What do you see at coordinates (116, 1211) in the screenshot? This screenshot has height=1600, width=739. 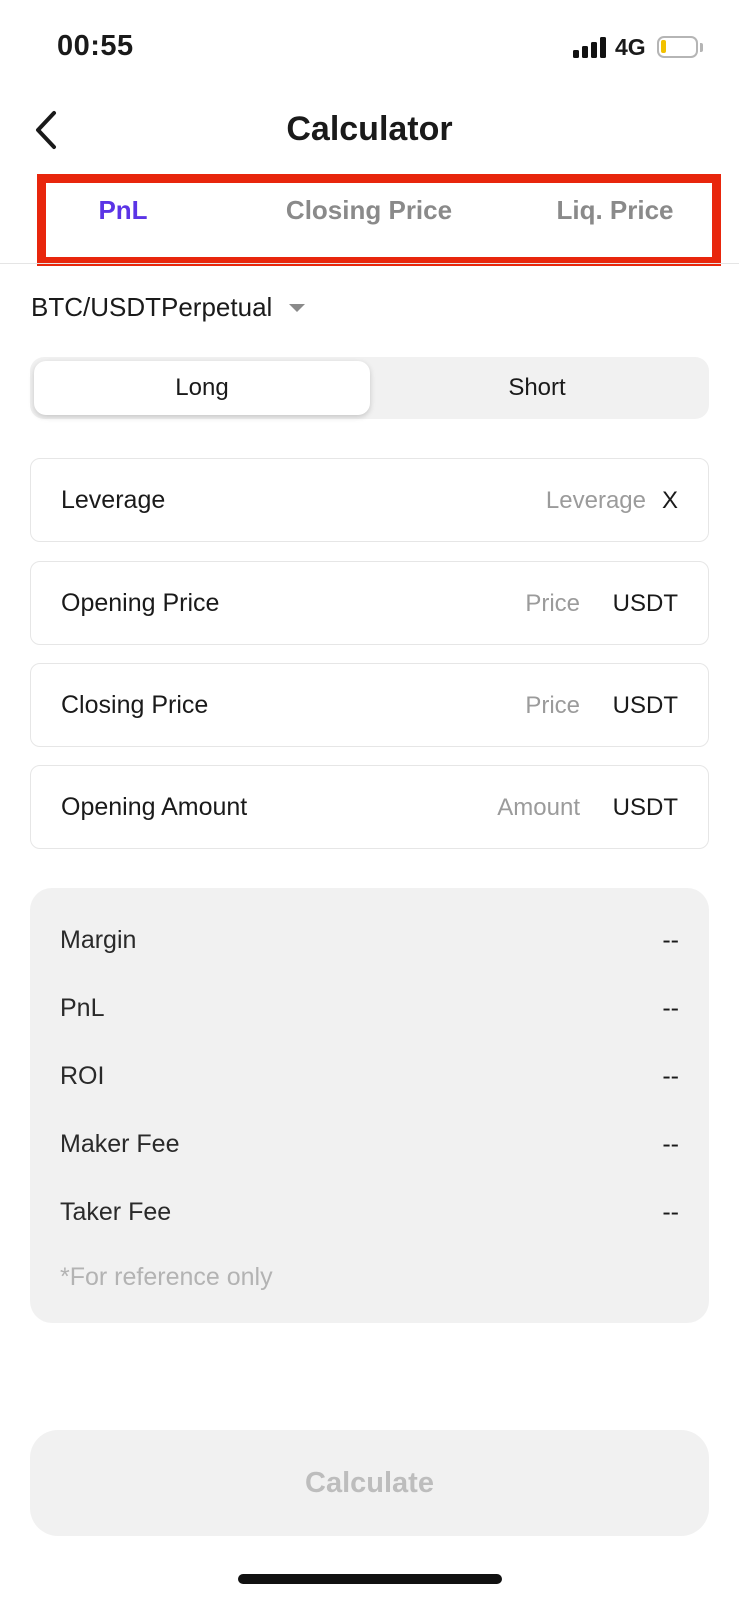 I see `result-label: Taker Fee` at bounding box center [116, 1211].